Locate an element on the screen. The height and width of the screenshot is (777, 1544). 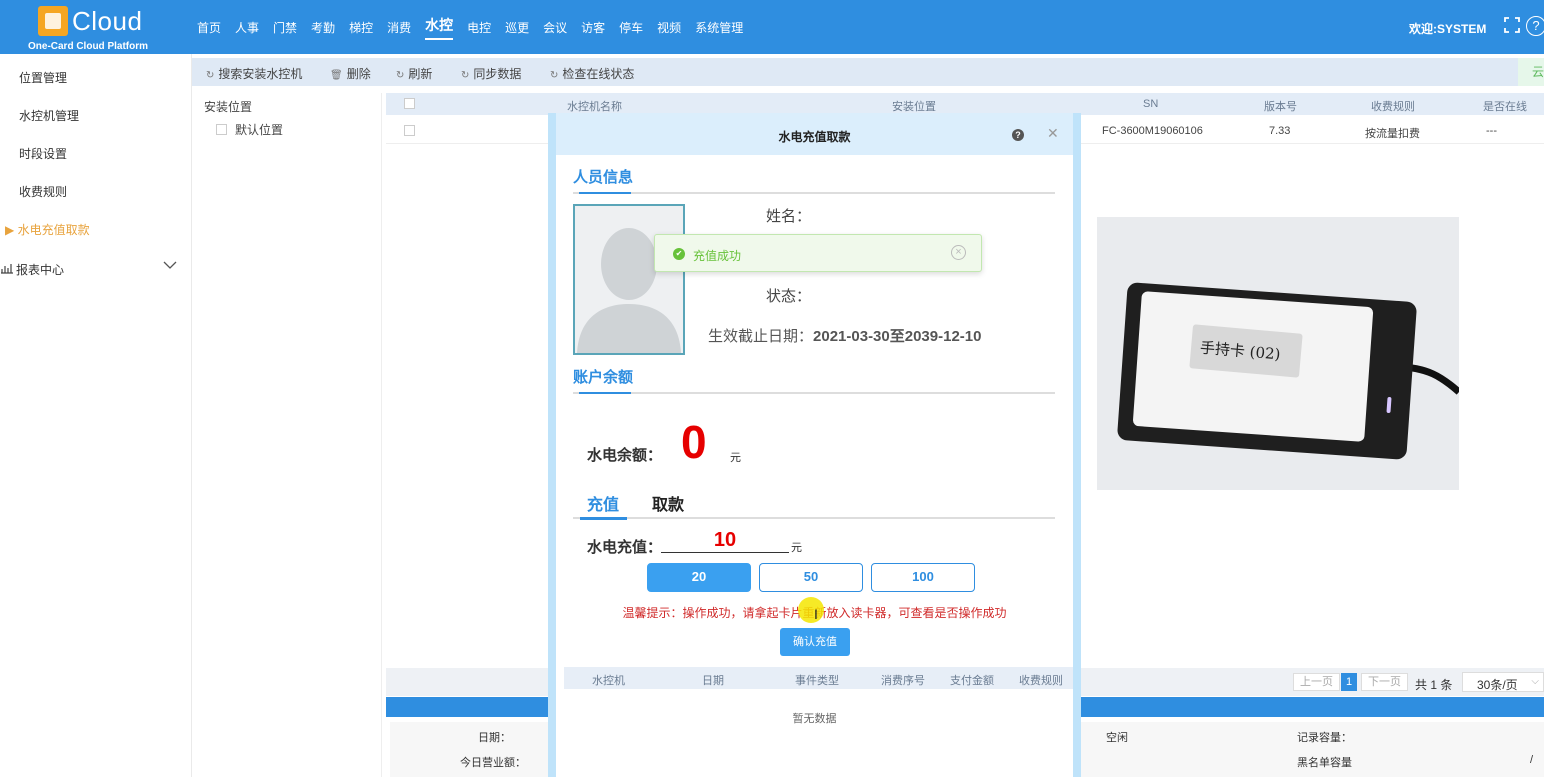
logo: Cloud One-Card Cloud Platform is located at coordinates (96, 29).